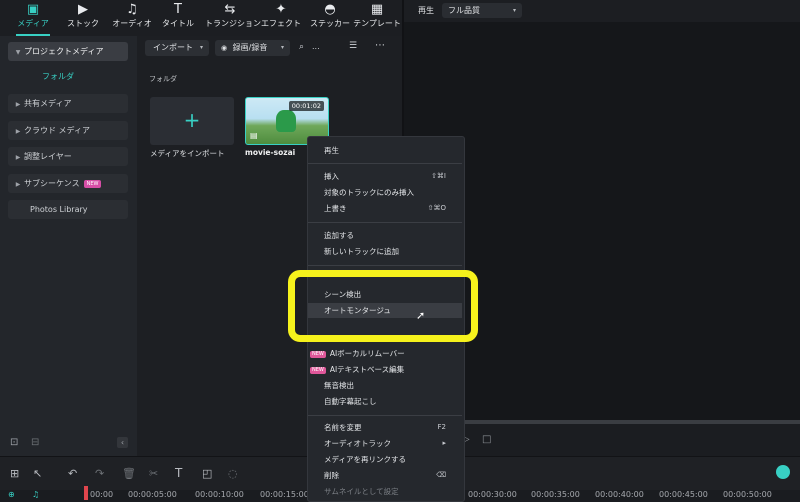 The image size is (800, 502). I want to click on sticker-icon: ◓, so click(330, 9).